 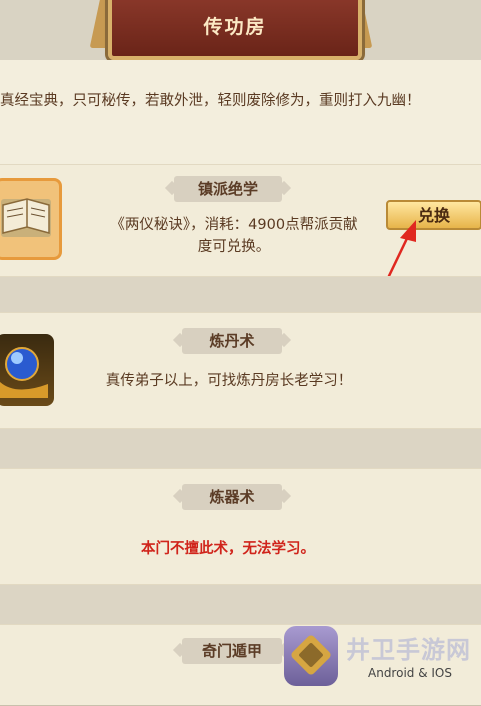 What do you see at coordinates (410, 673) in the screenshot?
I see `watermark-platform: Android & IOS` at bounding box center [410, 673].